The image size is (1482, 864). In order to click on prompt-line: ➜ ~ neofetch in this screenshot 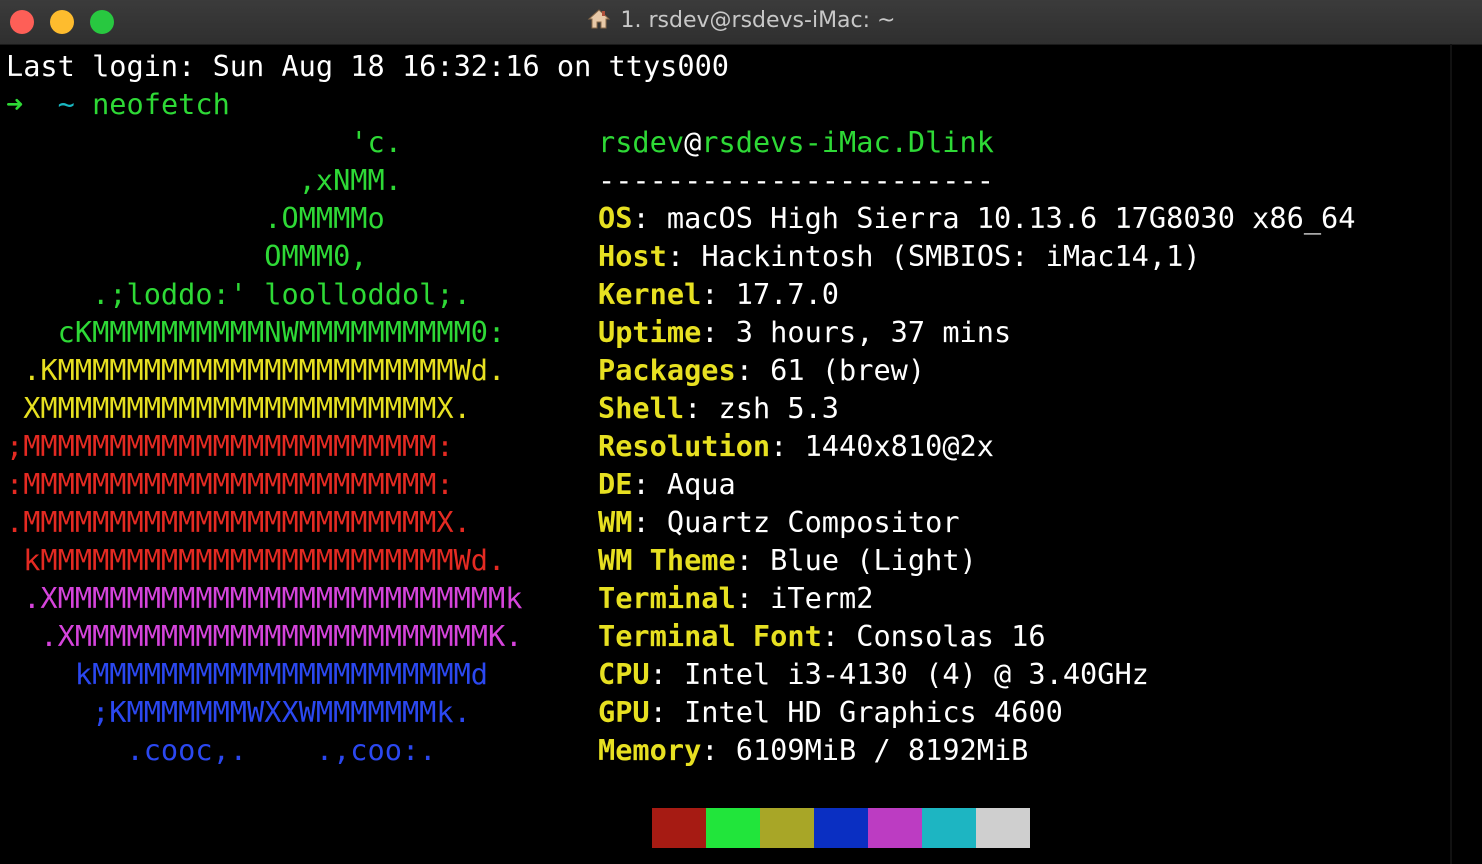, I will do `click(118, 104)`.